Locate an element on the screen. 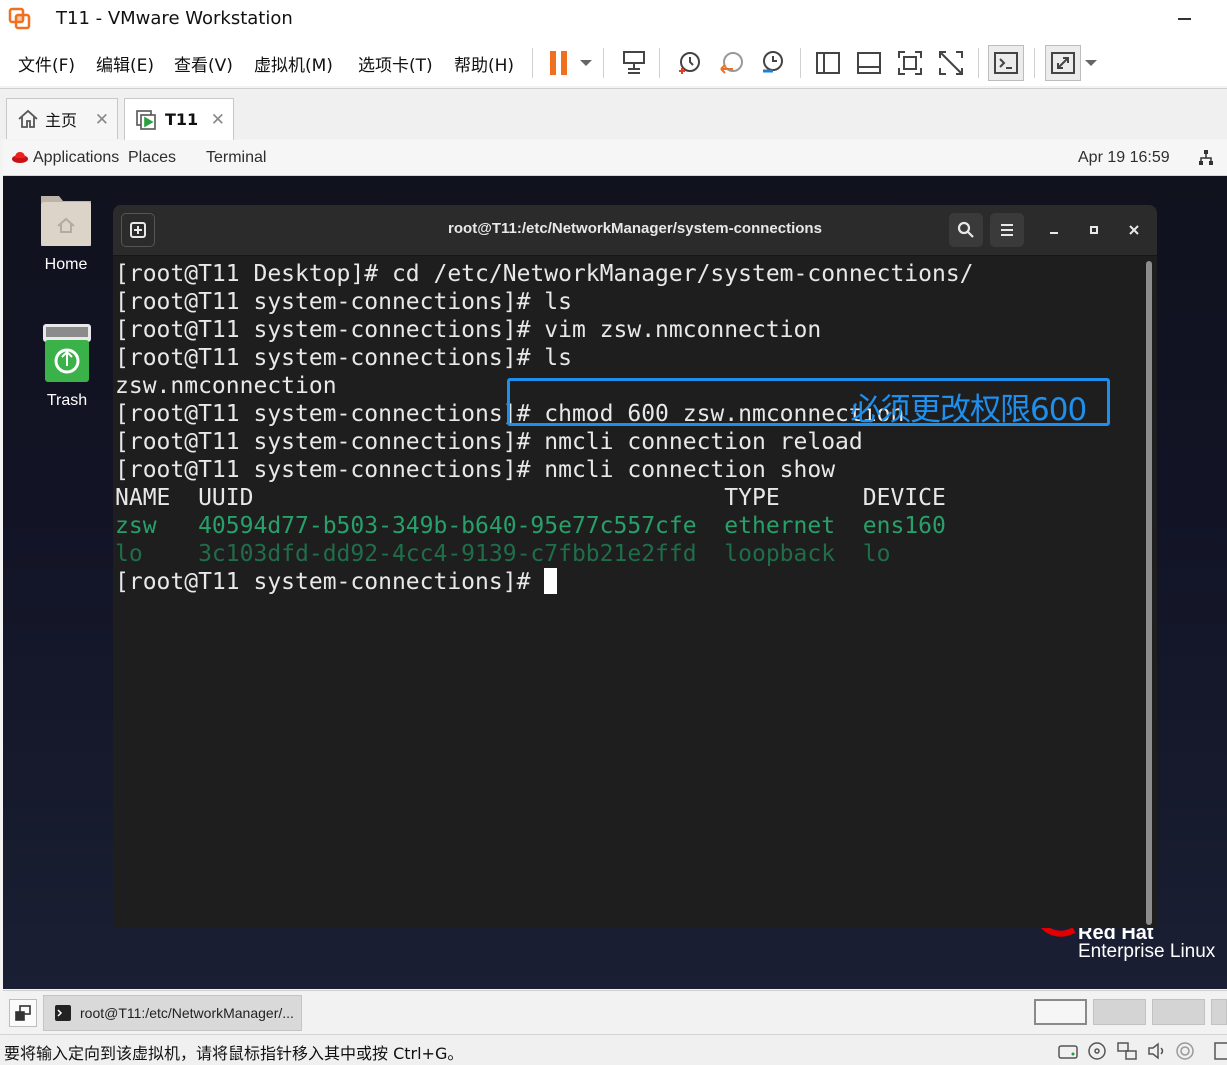 This screenshot has width=1227, height=1065. minimize-button is located at coordinates (1185, 19).